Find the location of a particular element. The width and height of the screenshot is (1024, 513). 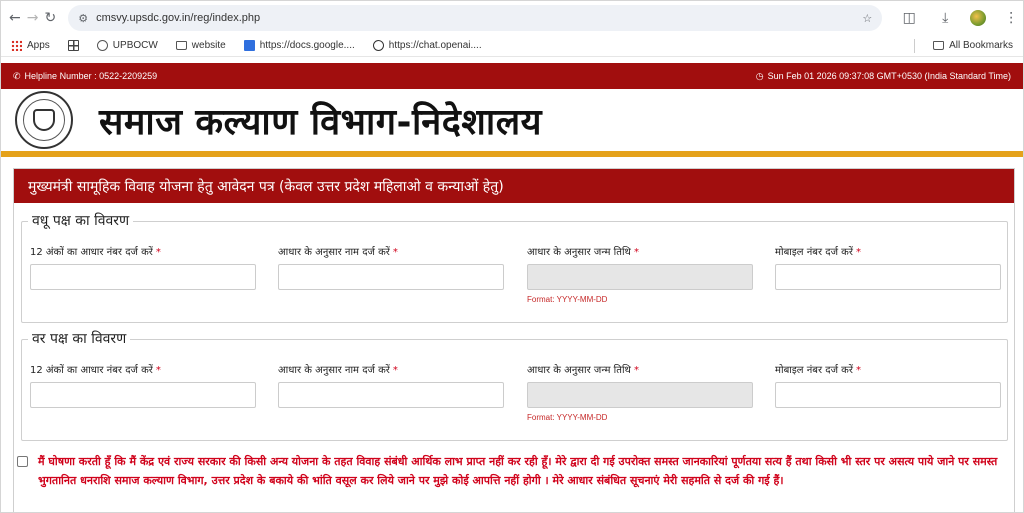

bride-name-group: आधार के अनुसार नाम दर्ज करें * is located at coordinates (391, 267).